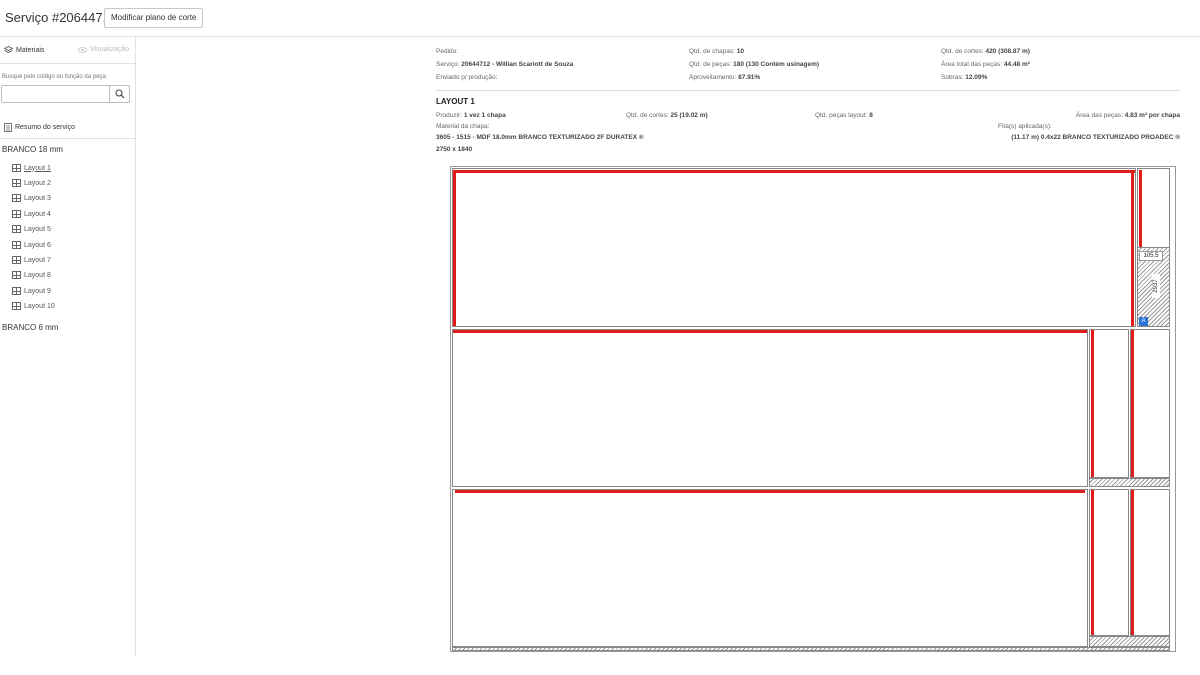 The height and width of the screenshot is (675, 1200). Describe the element at coordinates (37, 245) in the screenshot. I see `layout-item-label: Layout 6` at that location.